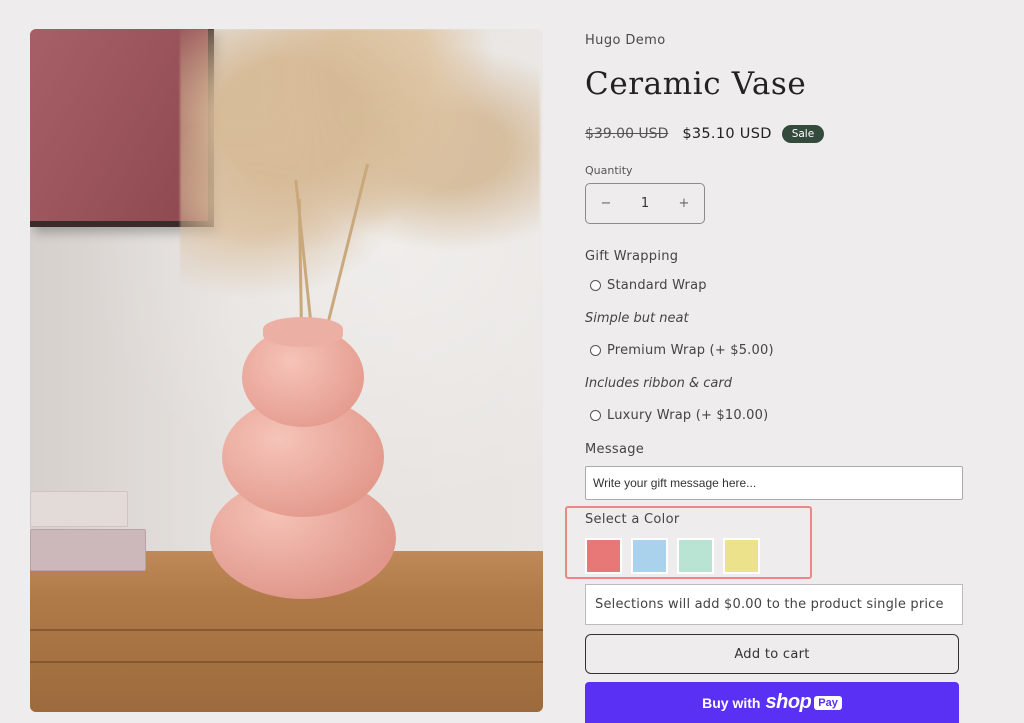  I want to click on books, so click(89, 532).